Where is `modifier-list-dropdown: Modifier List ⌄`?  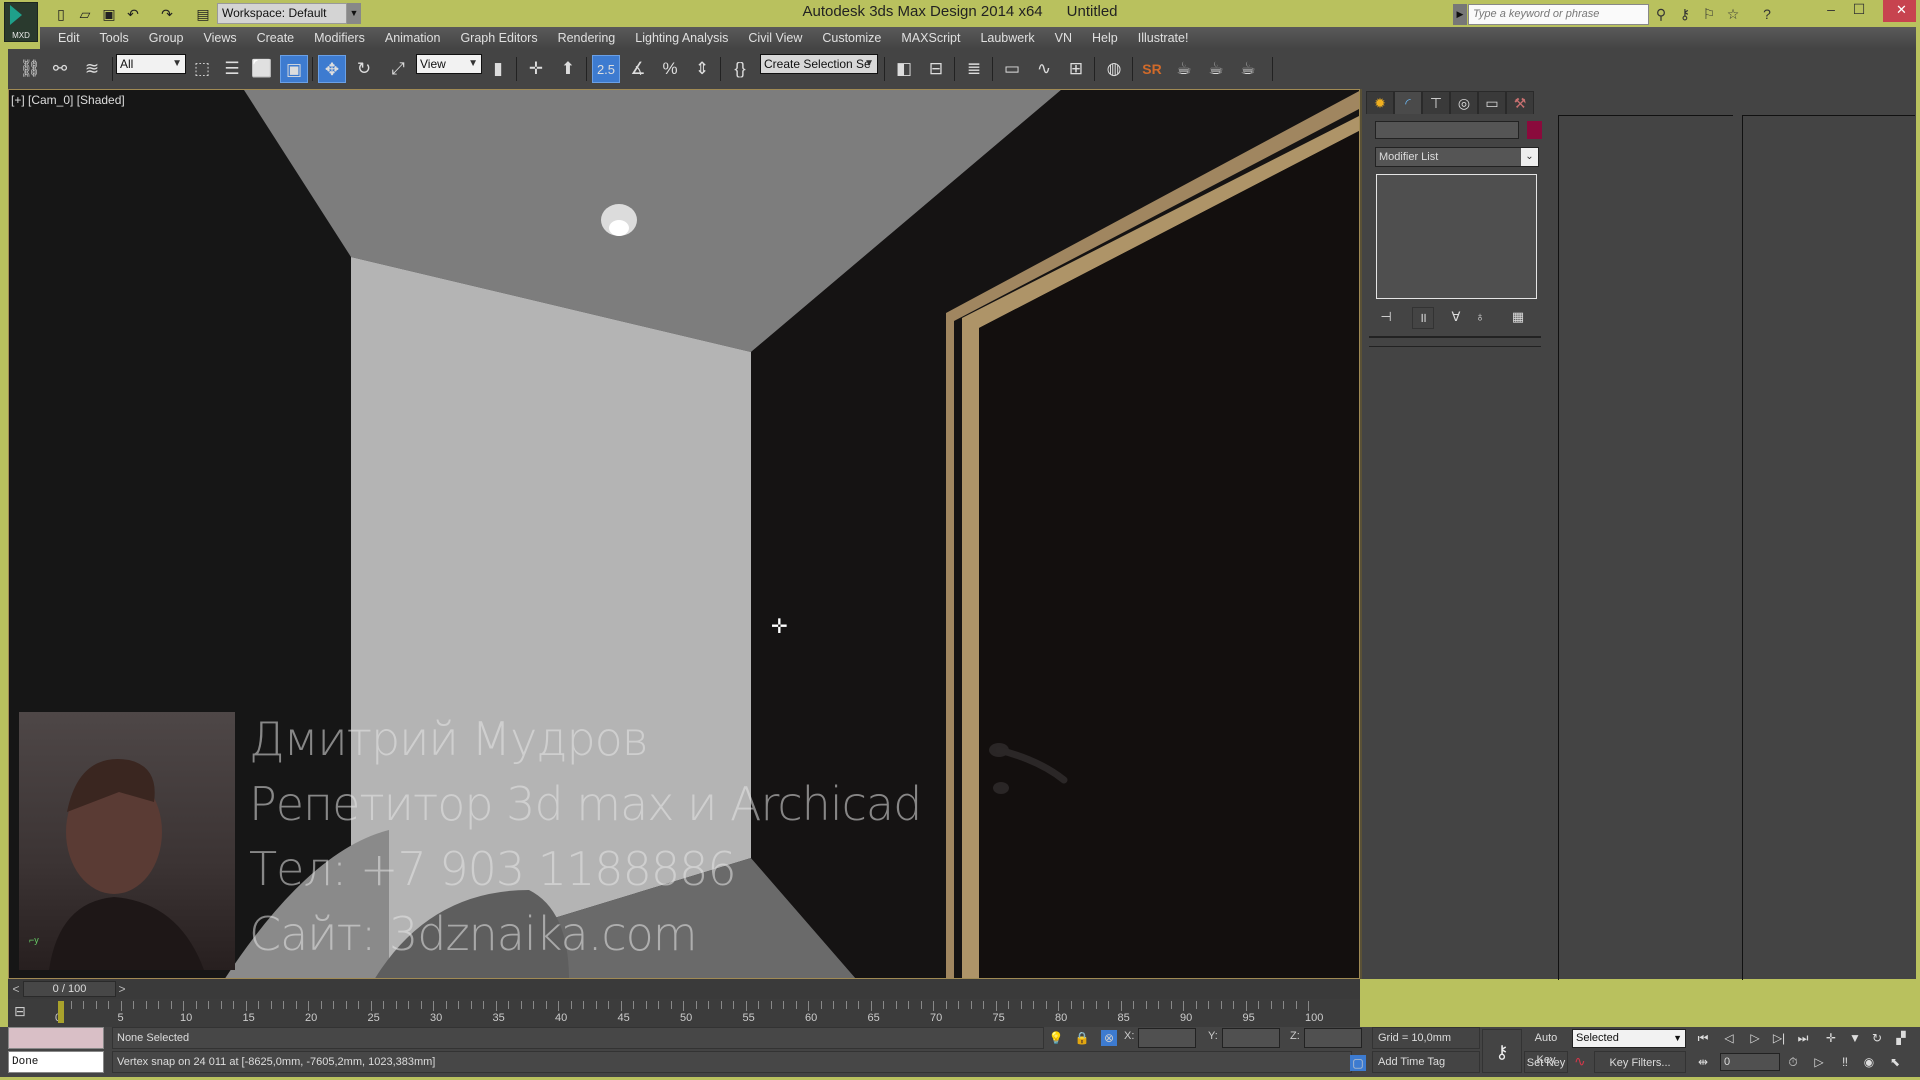 modifier-list-dropdown: Modifier List ⌄ is located at coordinates (1457, 157).